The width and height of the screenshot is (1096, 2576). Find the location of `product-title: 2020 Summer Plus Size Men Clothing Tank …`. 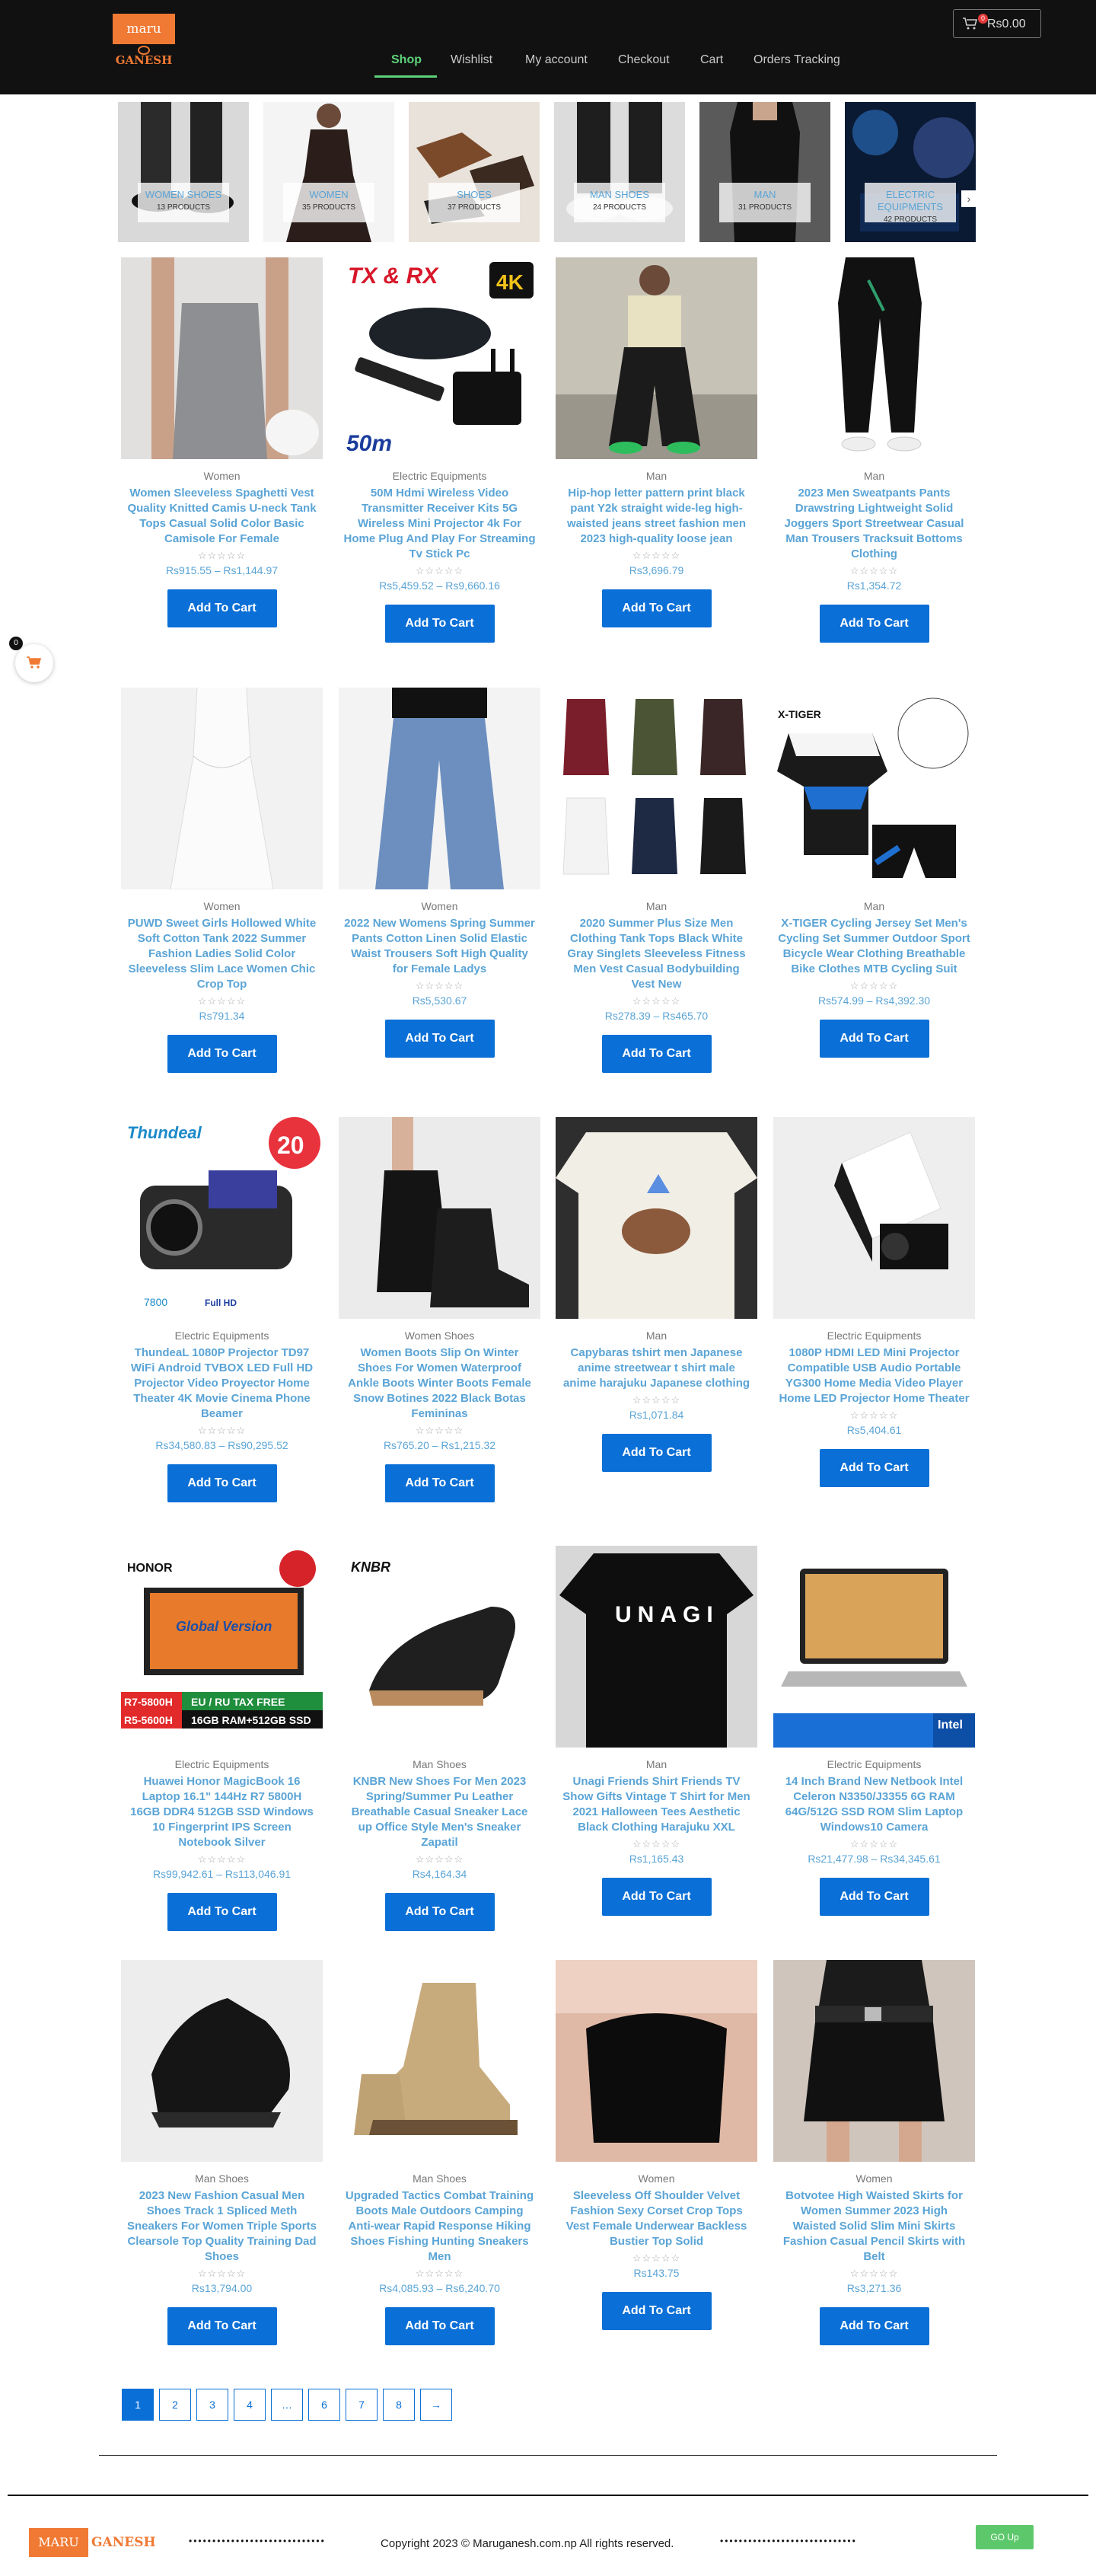

product-title: 2020 Summer Plus Size Men Clothing Tank … is located at coordinates (656, 954).